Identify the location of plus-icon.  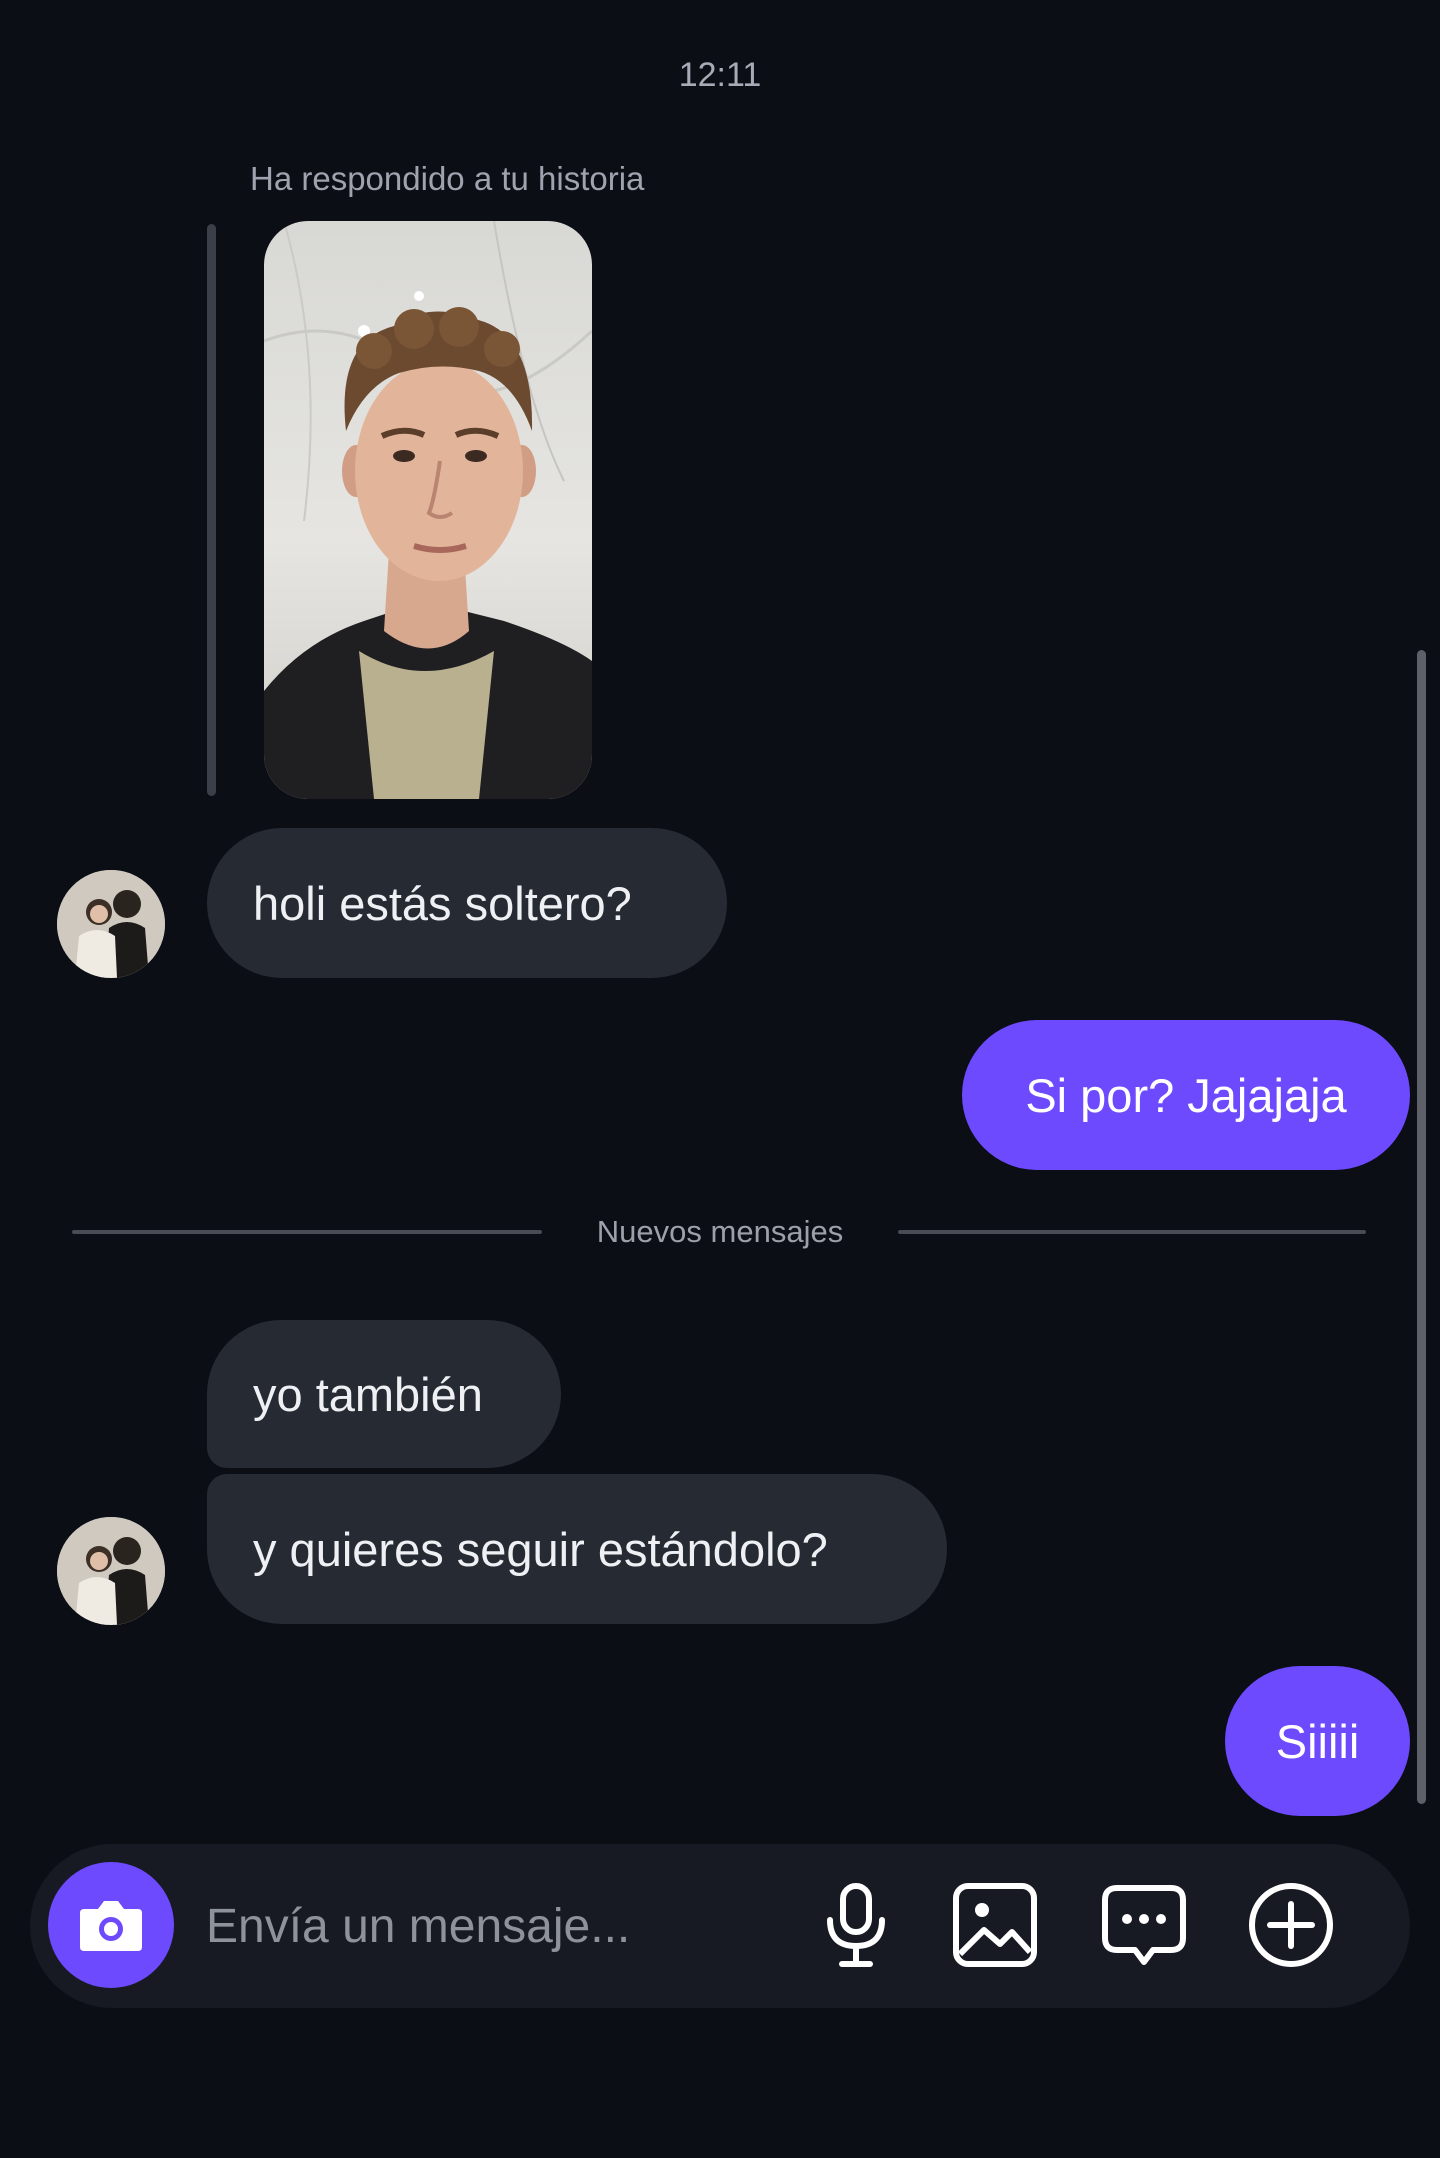
(1291, 1925).